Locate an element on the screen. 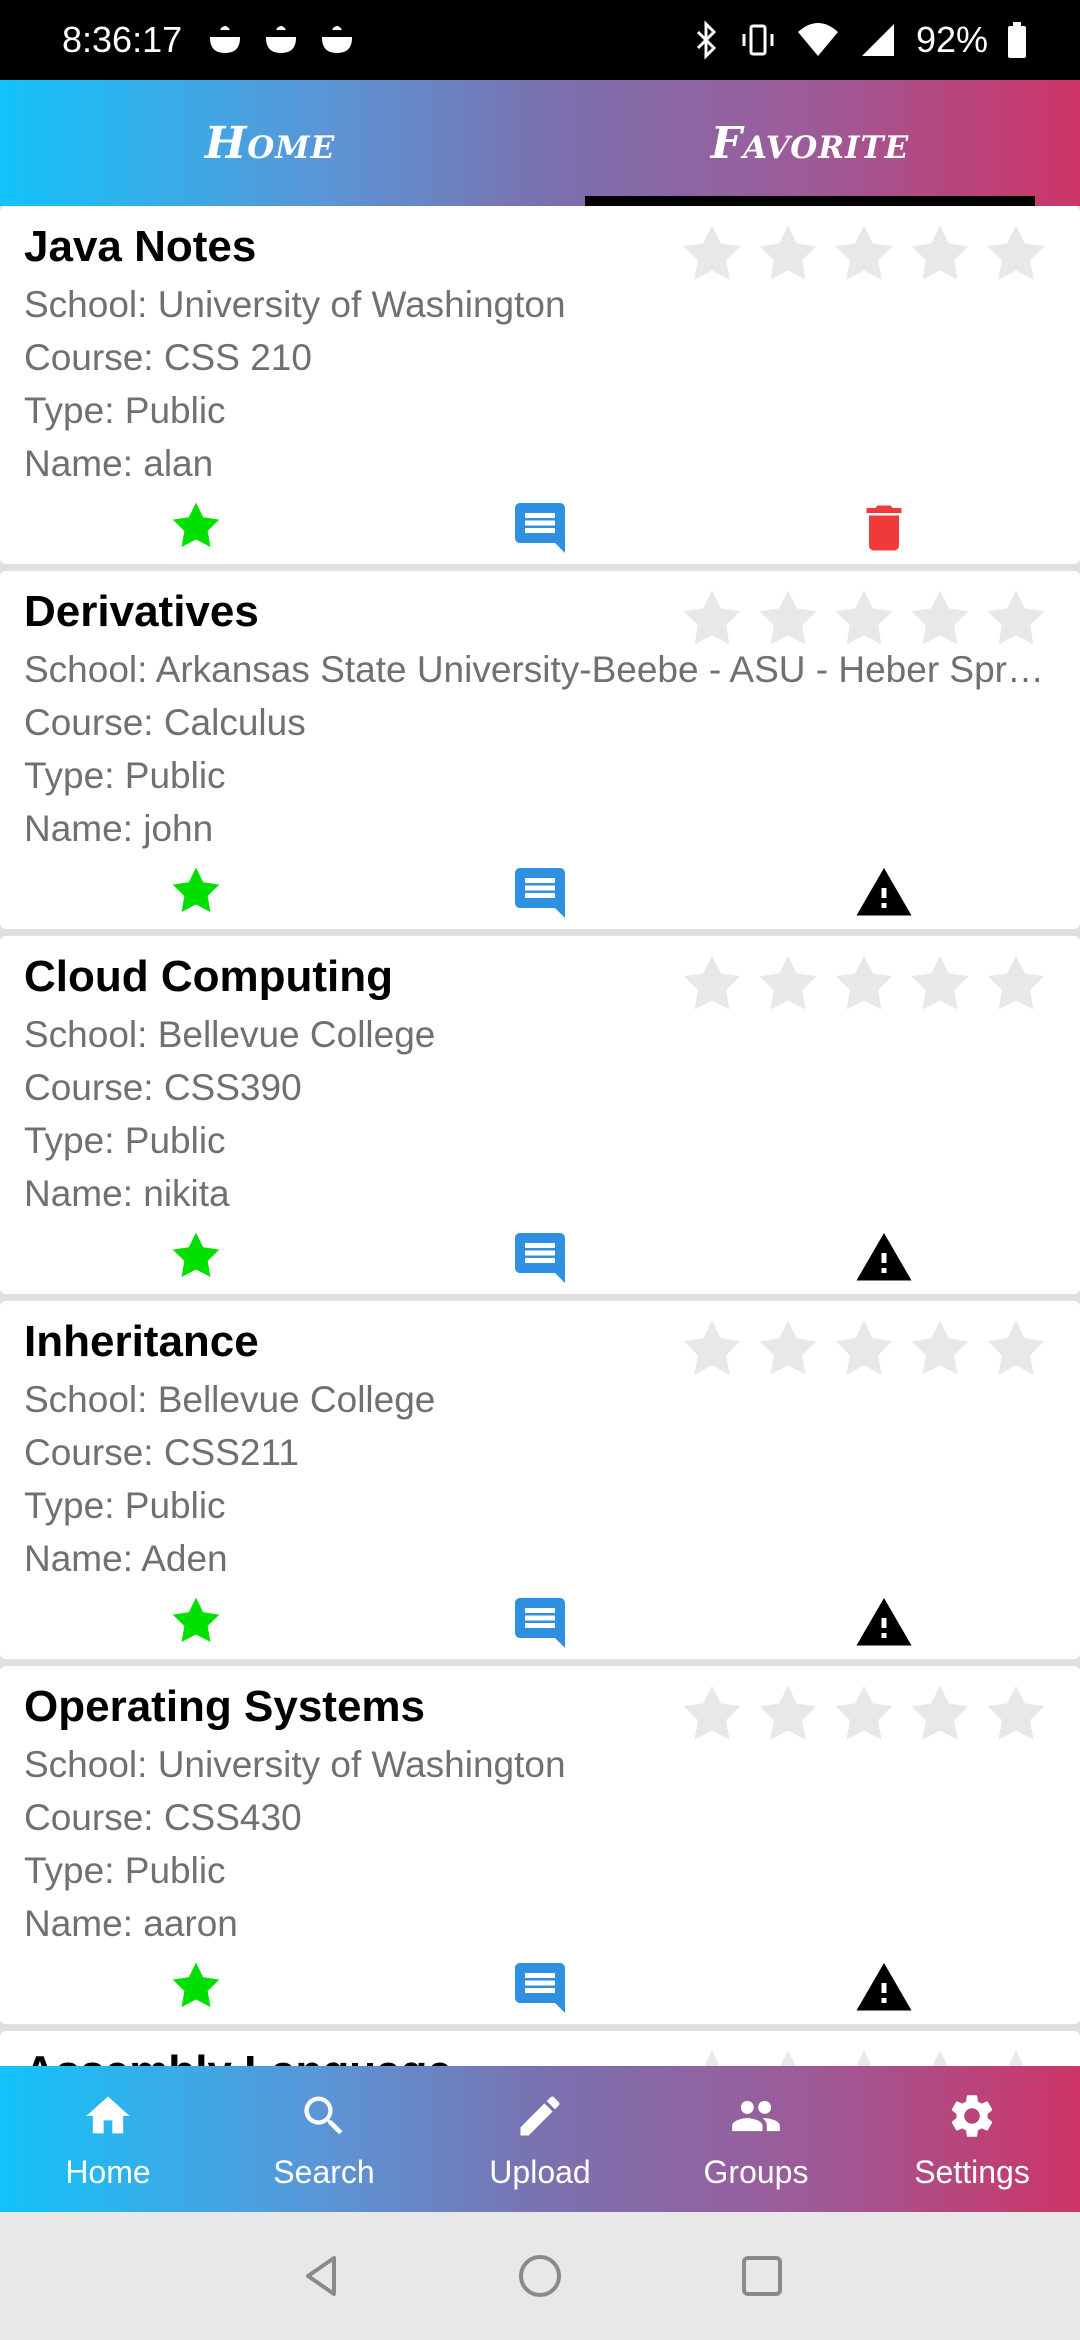  nav-home-label: Home is located at coordinates (108, 2172).